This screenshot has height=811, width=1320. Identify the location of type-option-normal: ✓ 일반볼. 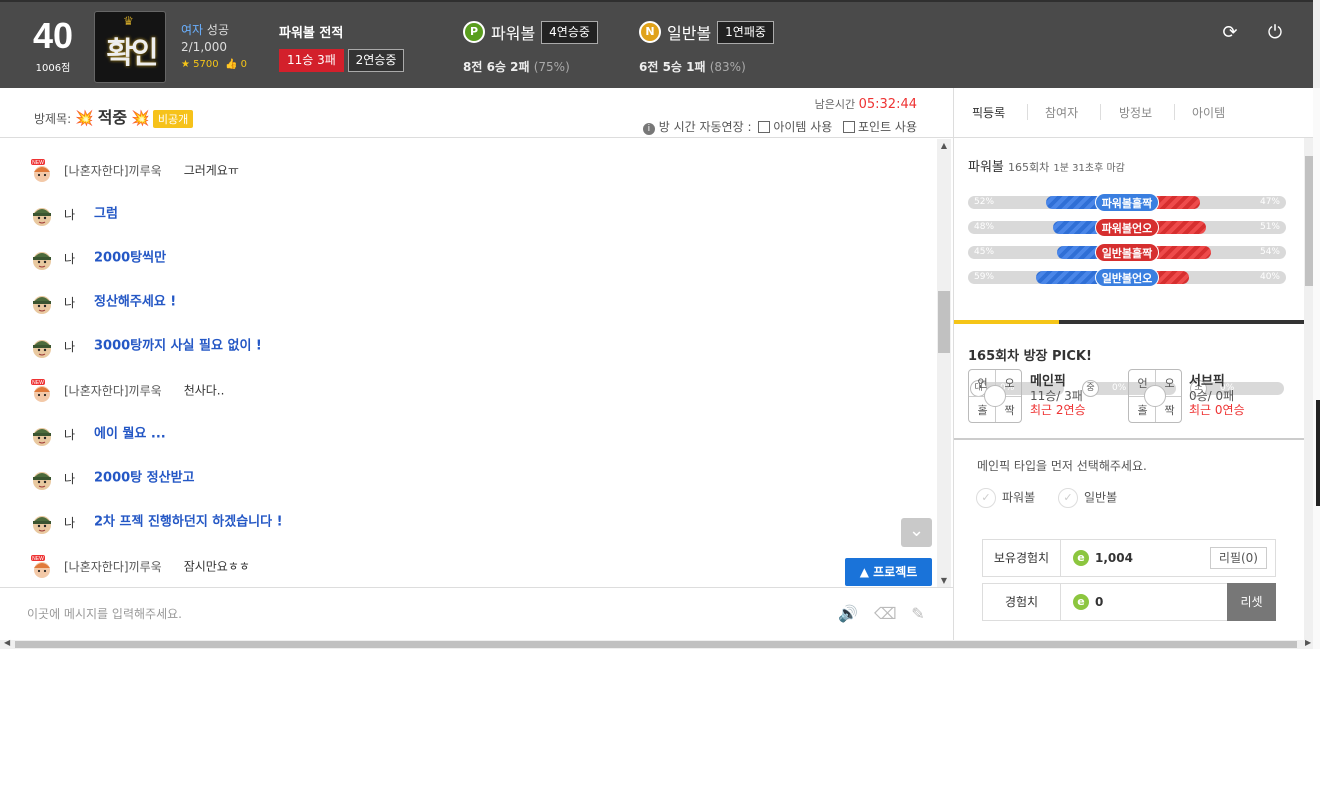
(1087, 498).